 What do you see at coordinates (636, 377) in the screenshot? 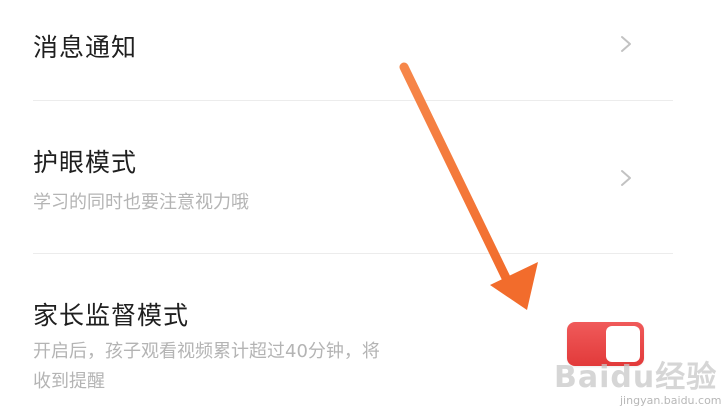
I see `watermark-brand: Baidu经验` at bounding box center [636, 377].